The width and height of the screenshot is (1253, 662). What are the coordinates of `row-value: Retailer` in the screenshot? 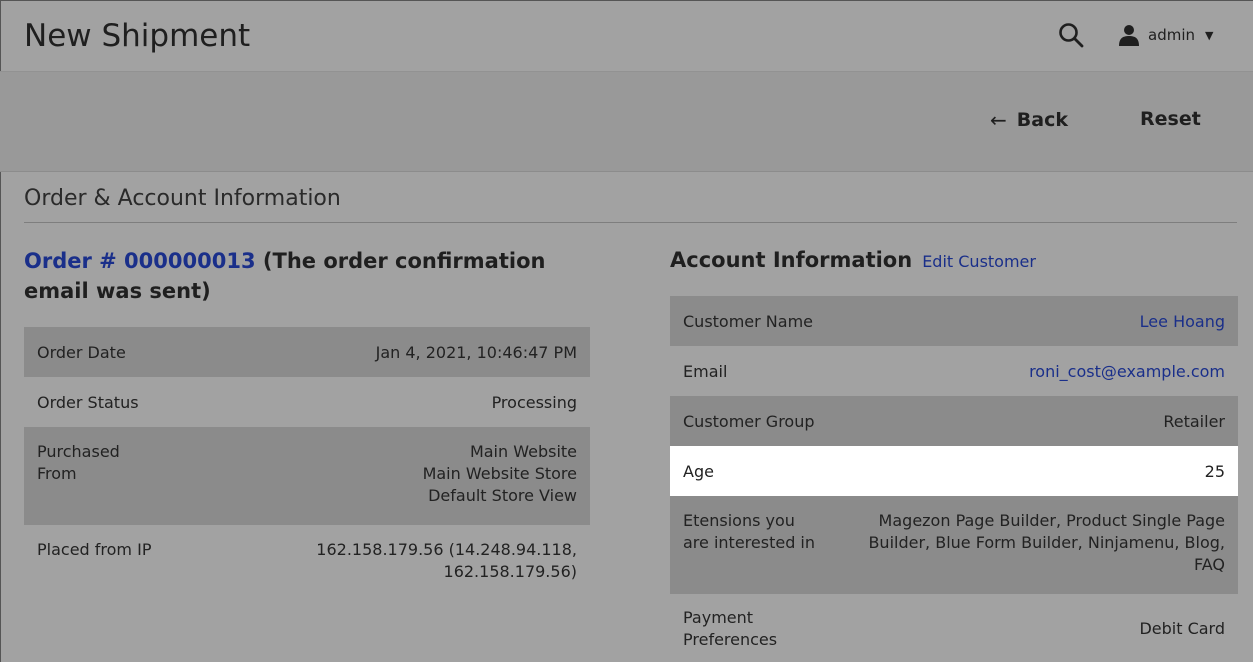 It's located at (1194, 421).